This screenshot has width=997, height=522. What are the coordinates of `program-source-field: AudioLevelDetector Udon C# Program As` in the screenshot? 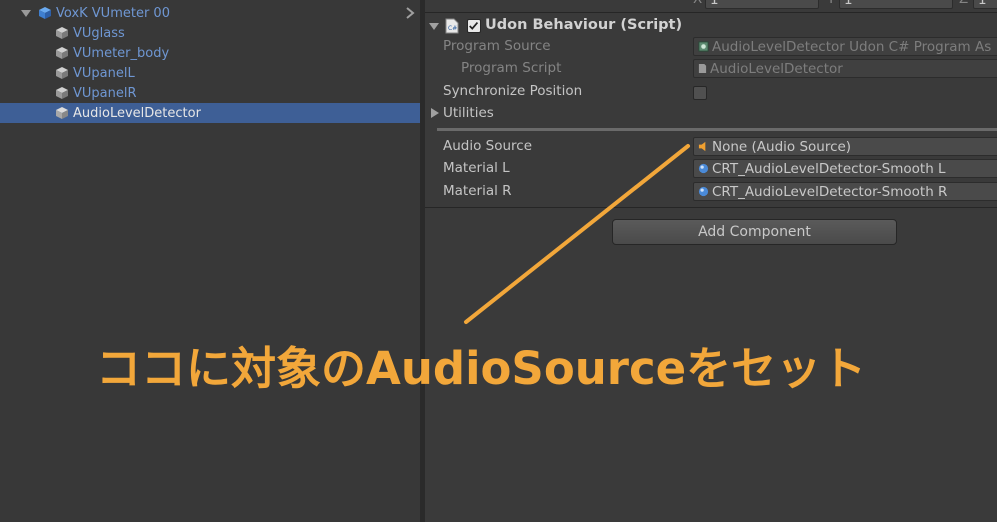 It's located at (845, 46).